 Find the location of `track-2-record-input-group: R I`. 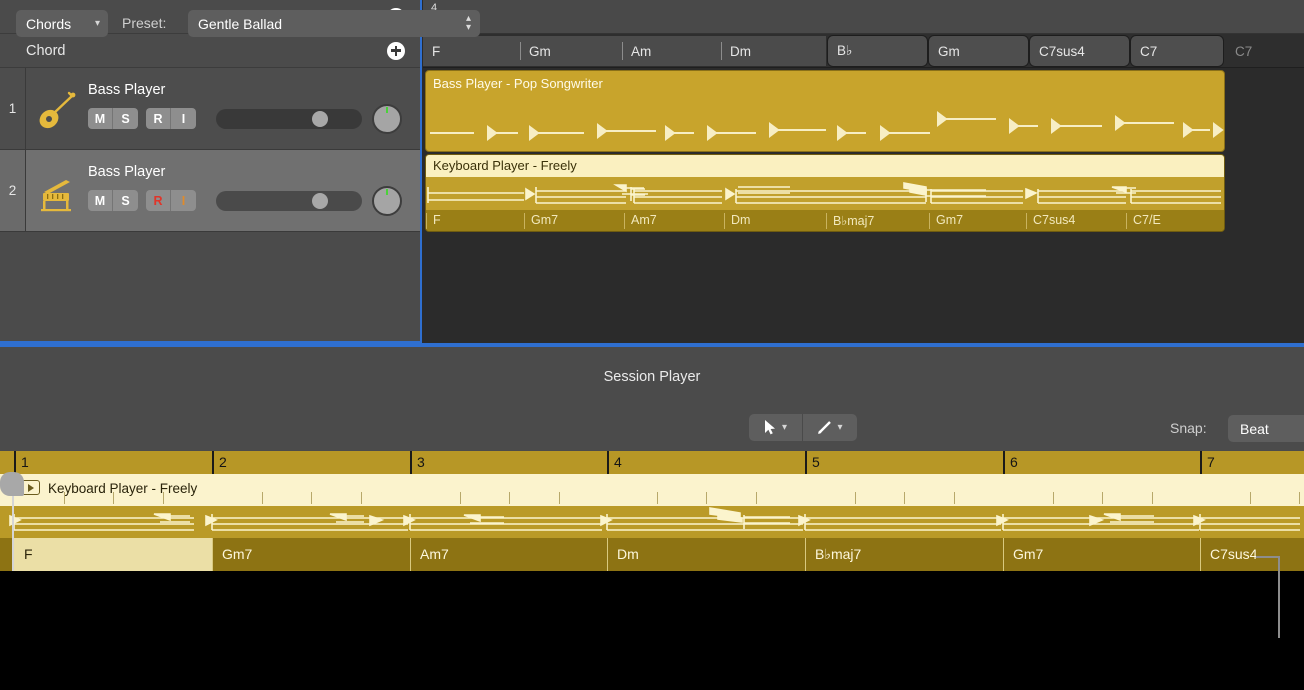

track-2-record-input-group: R I is located at coordinates (171, 200).